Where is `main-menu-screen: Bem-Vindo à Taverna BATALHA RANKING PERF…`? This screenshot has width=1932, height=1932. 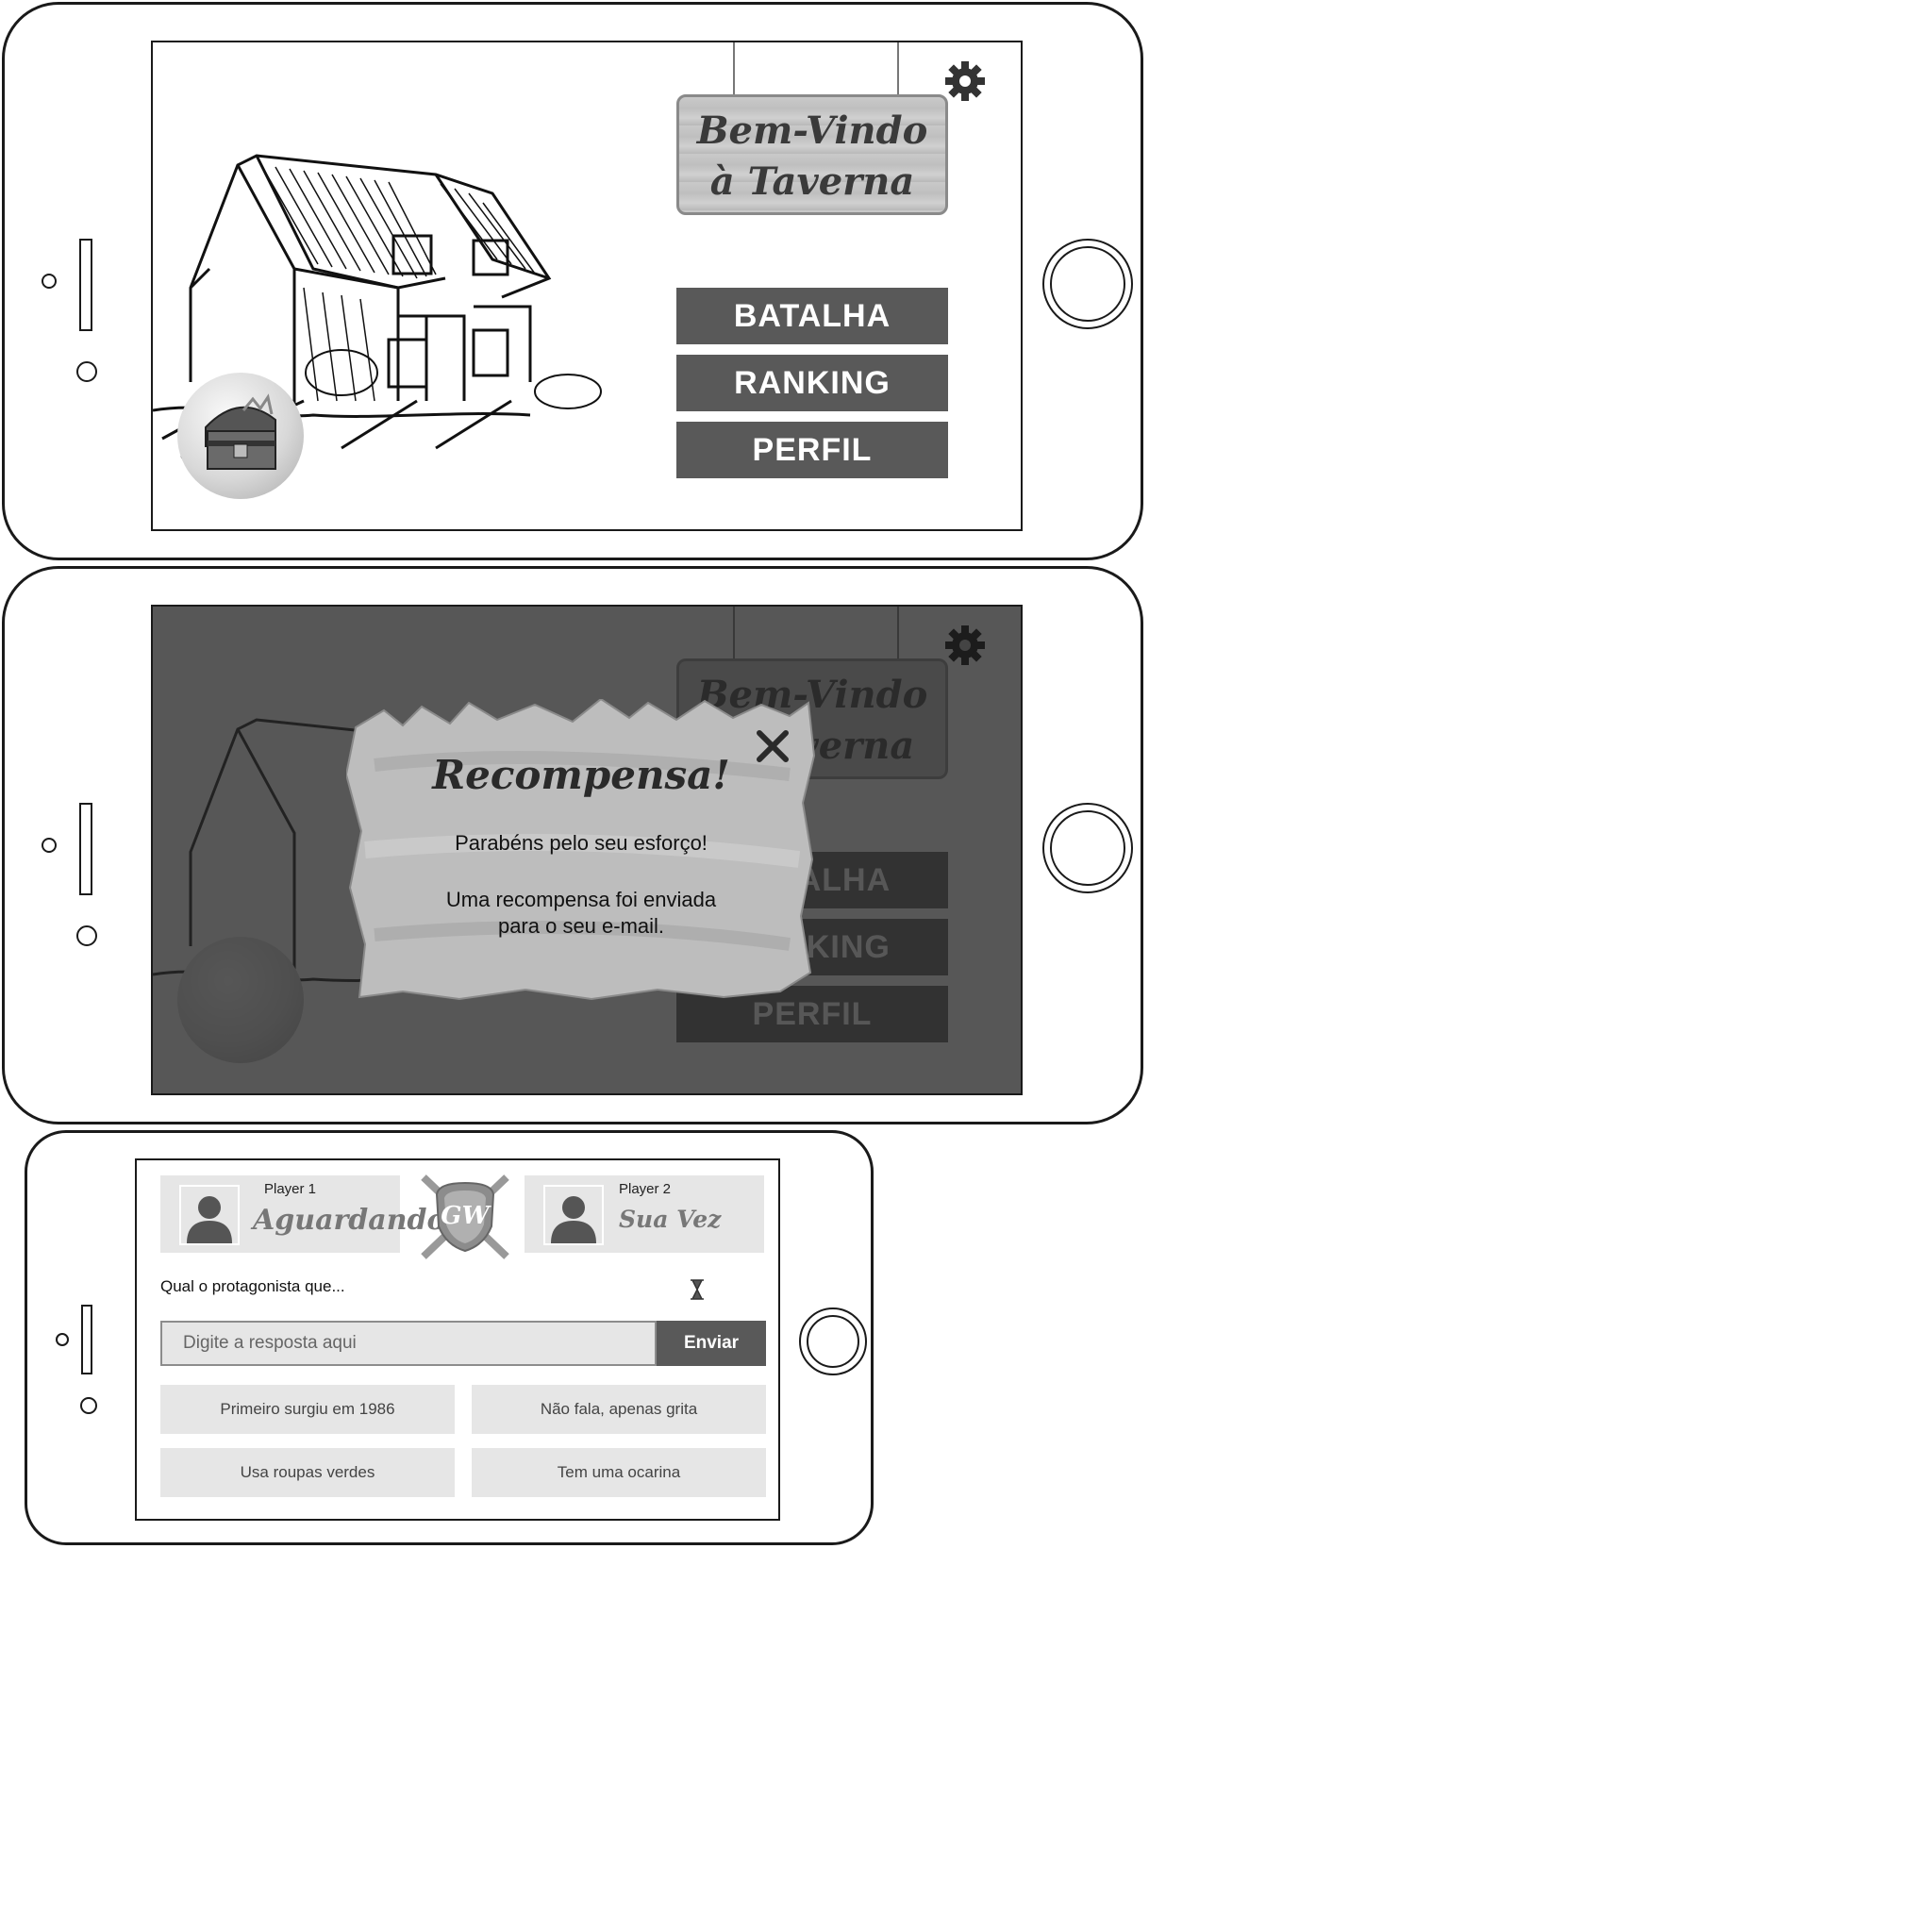 main-menu-screen: Bem-Vindo à Taverna BATALHA RANKING PERF… is located at coordinates (587, 286).